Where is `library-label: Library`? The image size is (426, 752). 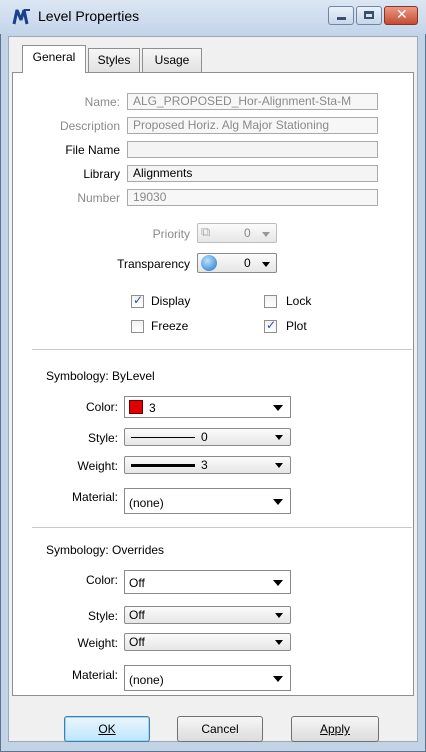 library-label: Library is located at coordinates (101, 174).